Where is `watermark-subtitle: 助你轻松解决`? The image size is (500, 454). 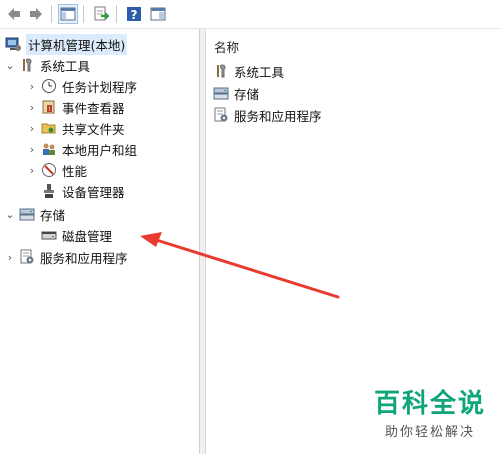
watermark-subtitle: 助你轻松解决 is located at coordinates (429, 432).